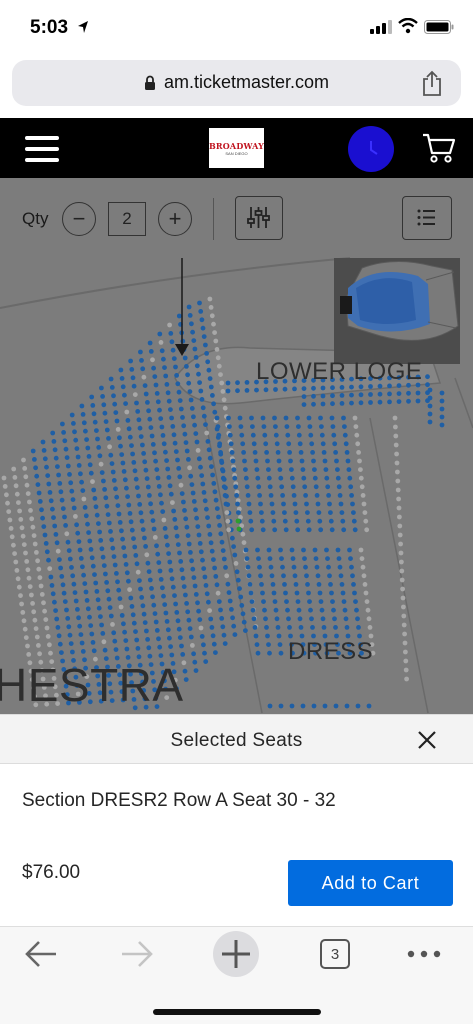 The image size is (473, 1024). Describe the element at coordinates (259, 218) in the screenshot. I see `filter-button` at that location.